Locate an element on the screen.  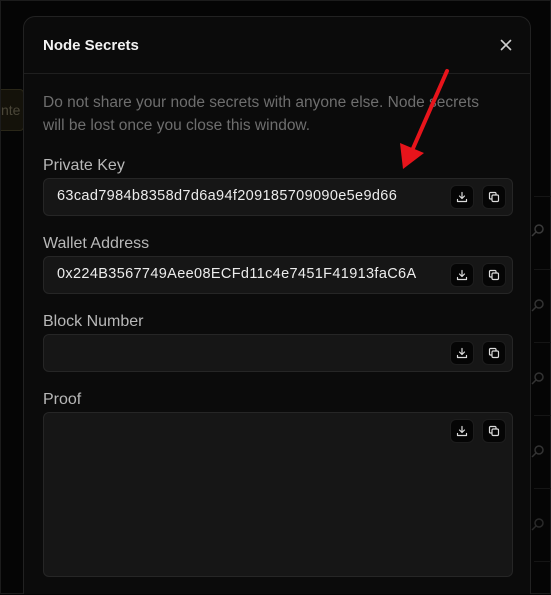
wallet-address-download-button is located at coordinates (462, 275).